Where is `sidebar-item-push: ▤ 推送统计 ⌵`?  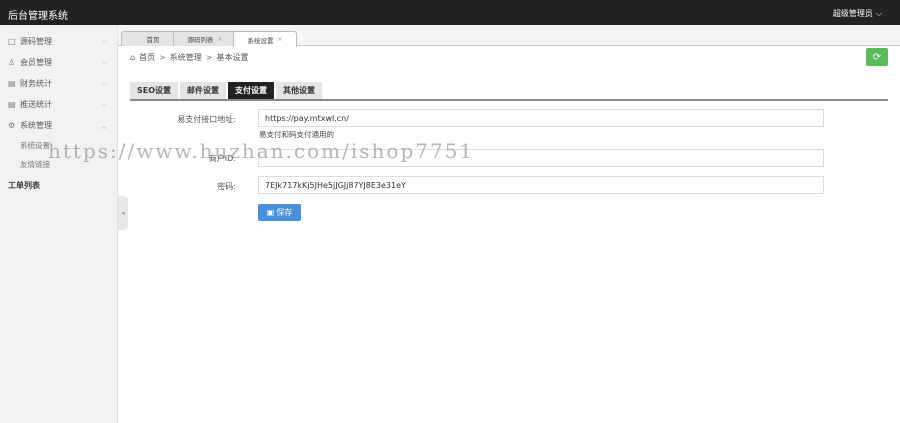
sidebar-item-push: ▤ 推送统计 ⌵ is located at coordinates (58, 104).